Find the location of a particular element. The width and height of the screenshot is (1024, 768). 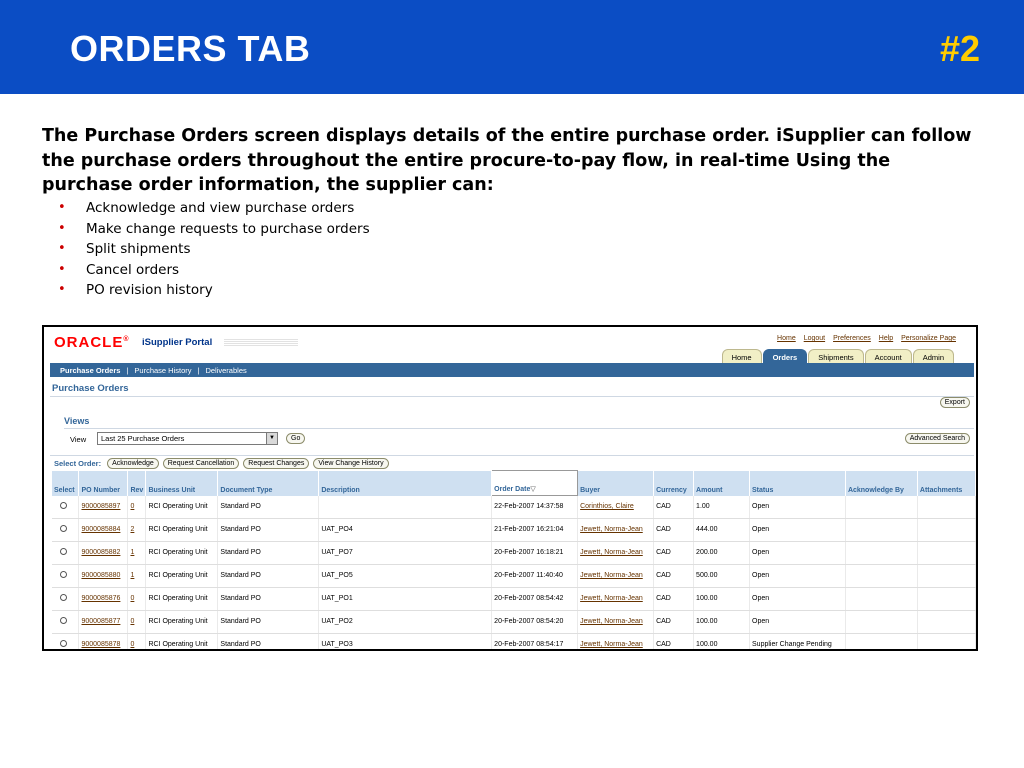

views-divider is located at coordinates (519, 428).